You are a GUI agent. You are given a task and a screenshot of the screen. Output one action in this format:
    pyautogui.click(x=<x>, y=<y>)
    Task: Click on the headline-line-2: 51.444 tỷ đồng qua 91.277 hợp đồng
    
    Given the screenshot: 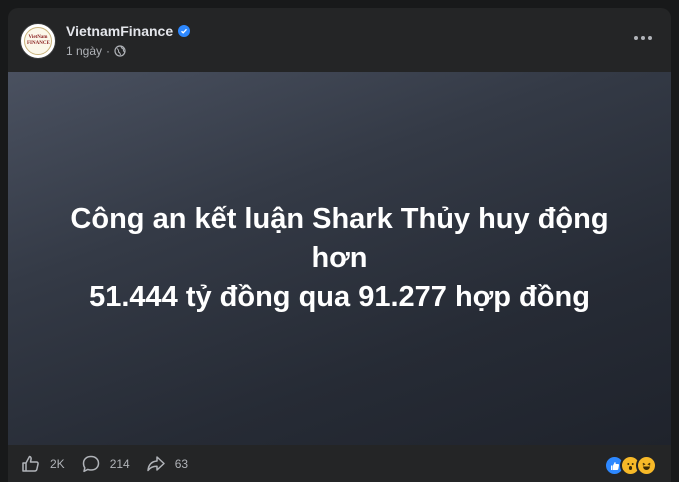 What is the action you would take?
    pyautogui.click(x=339, y=297)
    